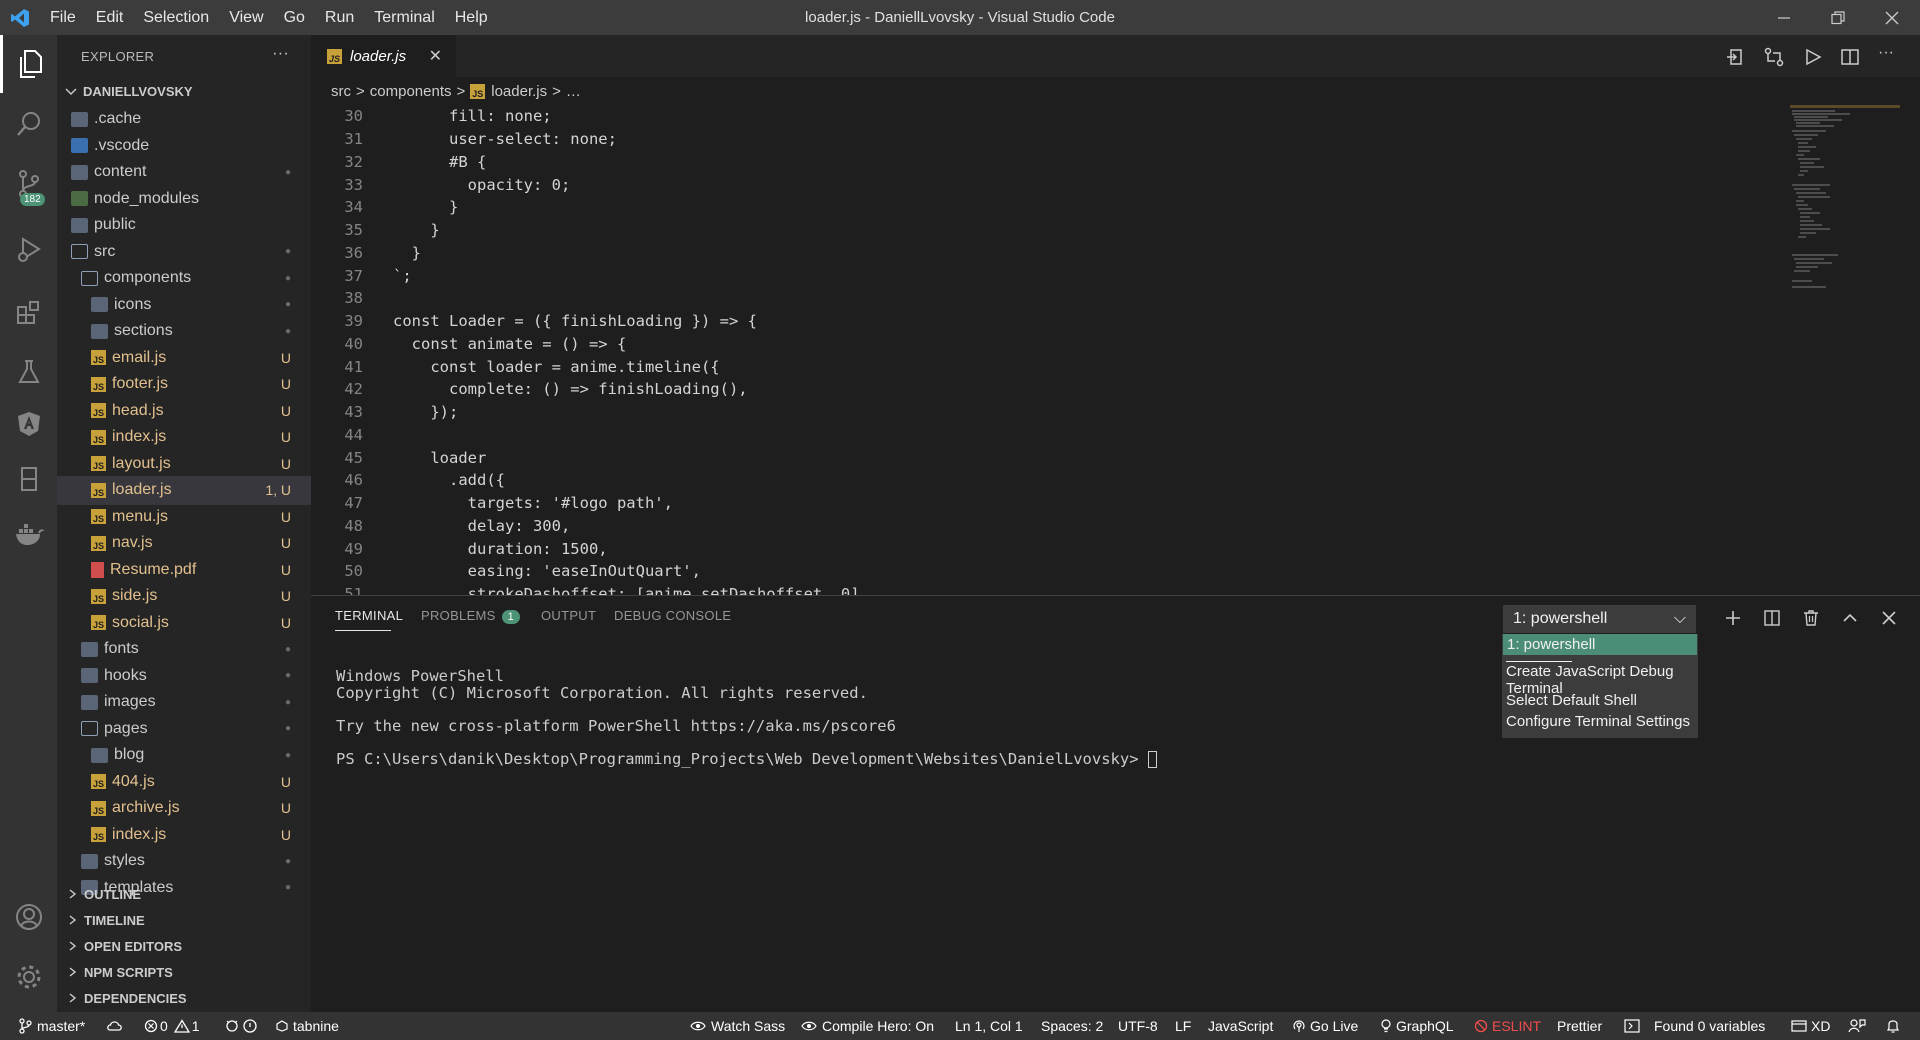  What do you see at coordinates (184, 358) in the screenshot?
I see `tree-item: JS email.js U` at bounding box center [184, 358].